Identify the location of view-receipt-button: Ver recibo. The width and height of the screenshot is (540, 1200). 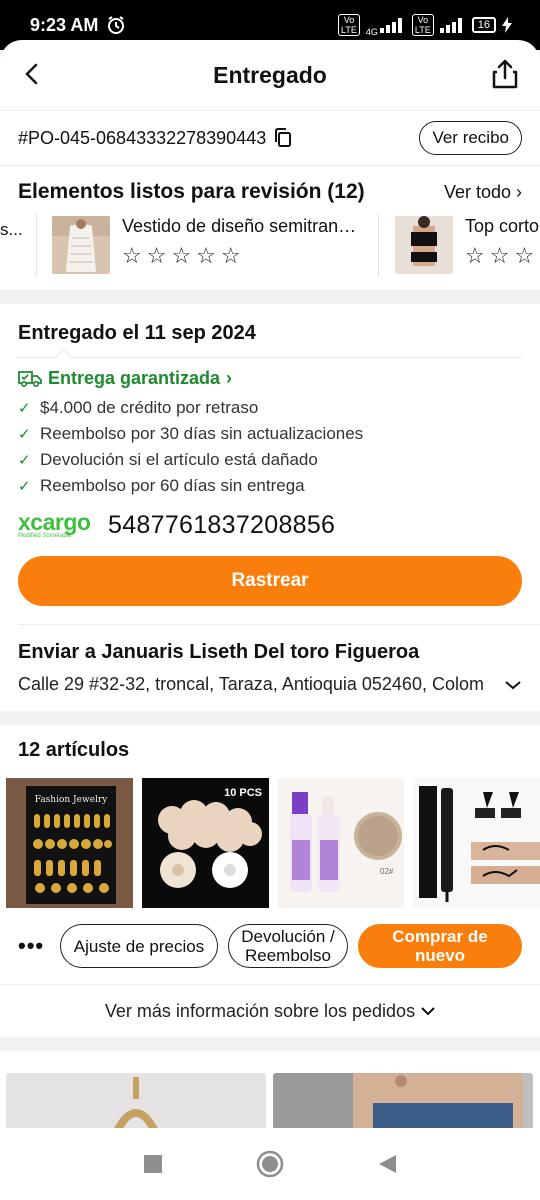
(470, 138).